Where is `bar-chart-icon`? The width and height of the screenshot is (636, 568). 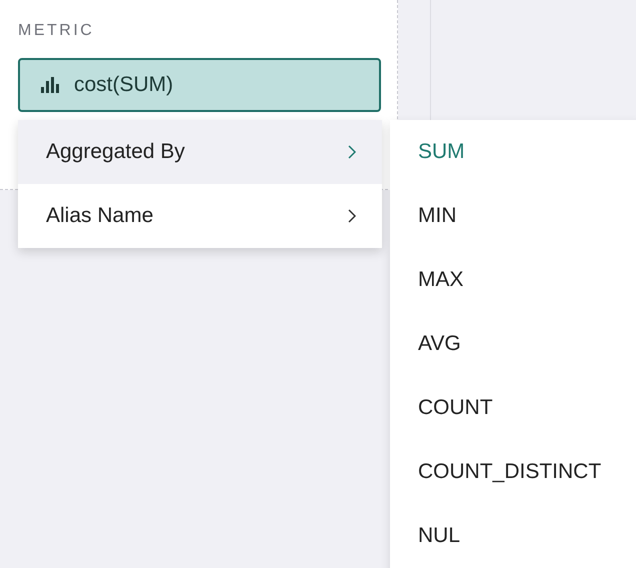
bar-chart-icon is located at coordinates (50, 85).